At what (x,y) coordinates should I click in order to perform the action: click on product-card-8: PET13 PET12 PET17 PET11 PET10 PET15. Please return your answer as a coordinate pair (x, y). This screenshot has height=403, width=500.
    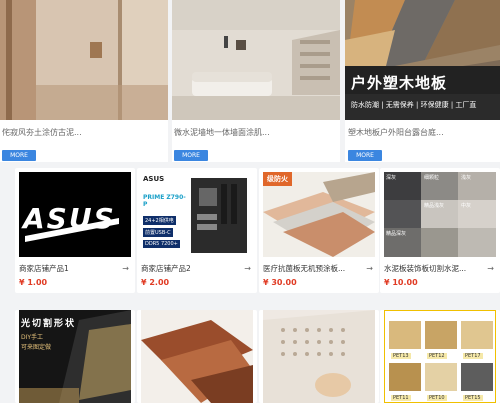
    Looking at the image, I should click on (440, 356).